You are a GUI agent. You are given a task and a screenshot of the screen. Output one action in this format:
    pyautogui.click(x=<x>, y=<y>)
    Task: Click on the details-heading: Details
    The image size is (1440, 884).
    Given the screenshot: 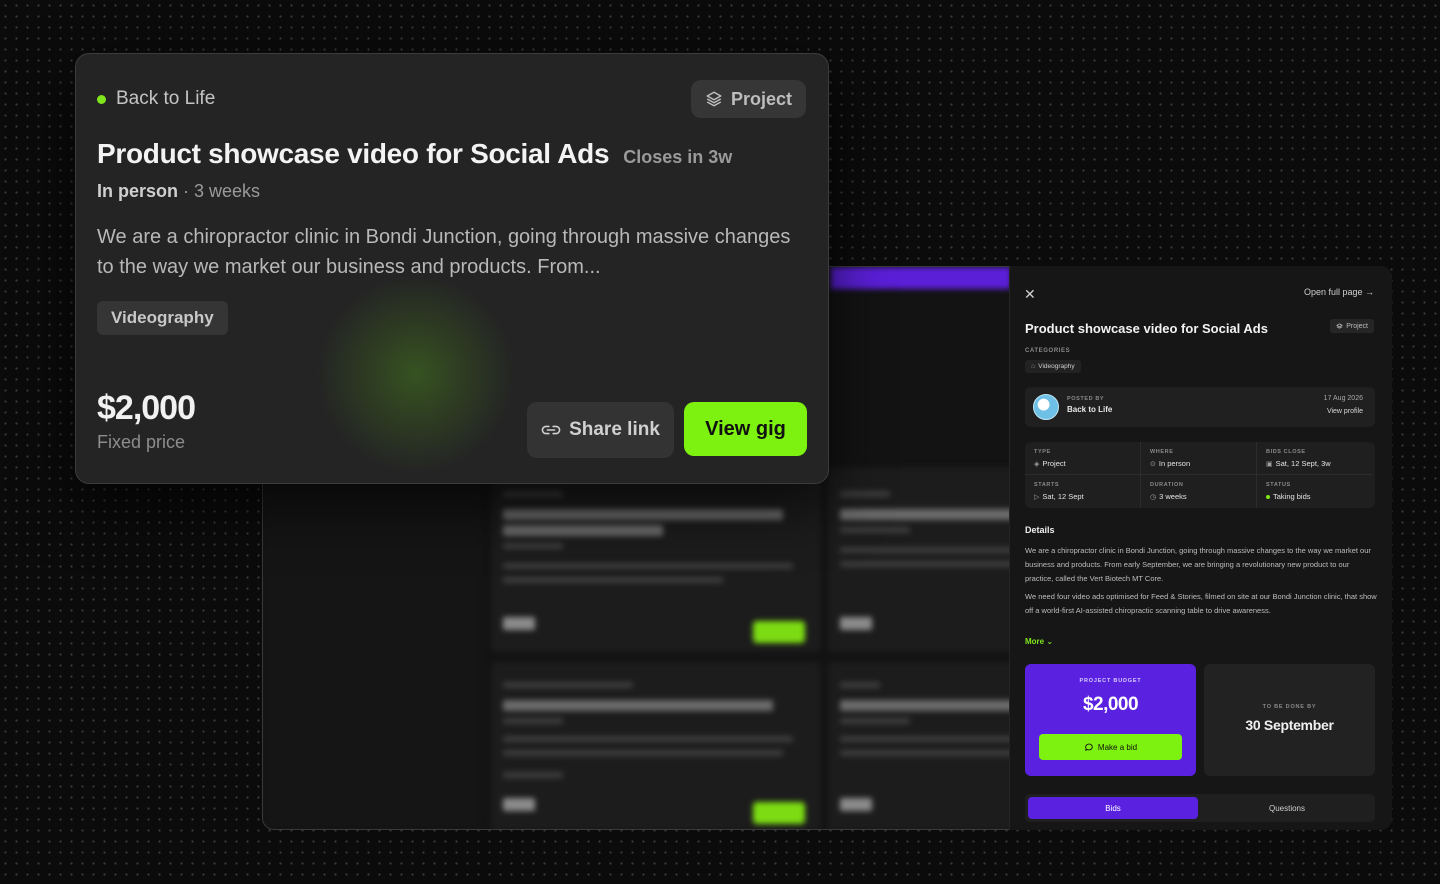 What is the action you would take?
    pyautogui.click(x=1040, y=530)
    